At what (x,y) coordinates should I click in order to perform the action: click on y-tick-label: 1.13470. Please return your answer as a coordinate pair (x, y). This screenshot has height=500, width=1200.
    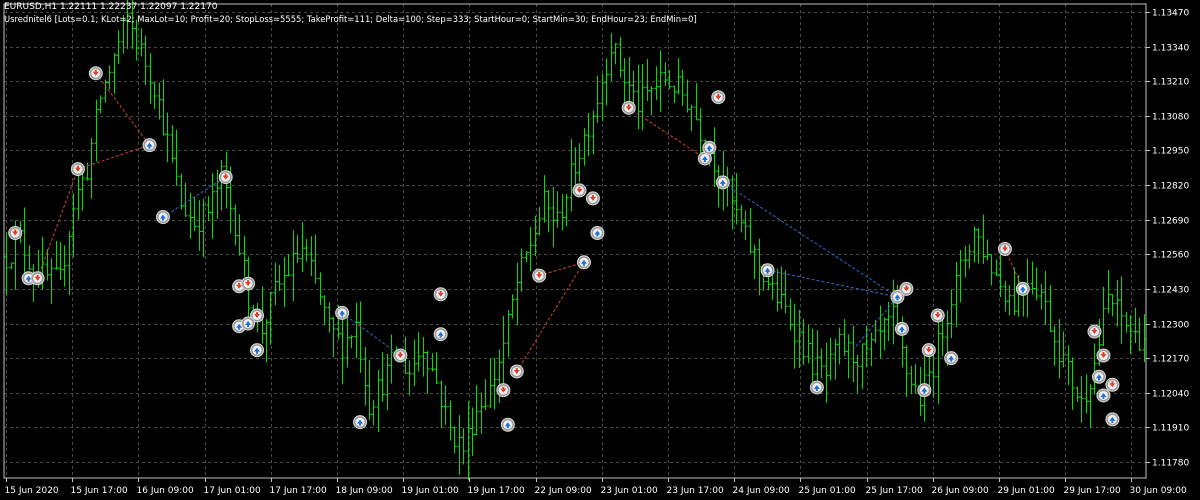
    Looking at the image, I should click on (1170, 14).